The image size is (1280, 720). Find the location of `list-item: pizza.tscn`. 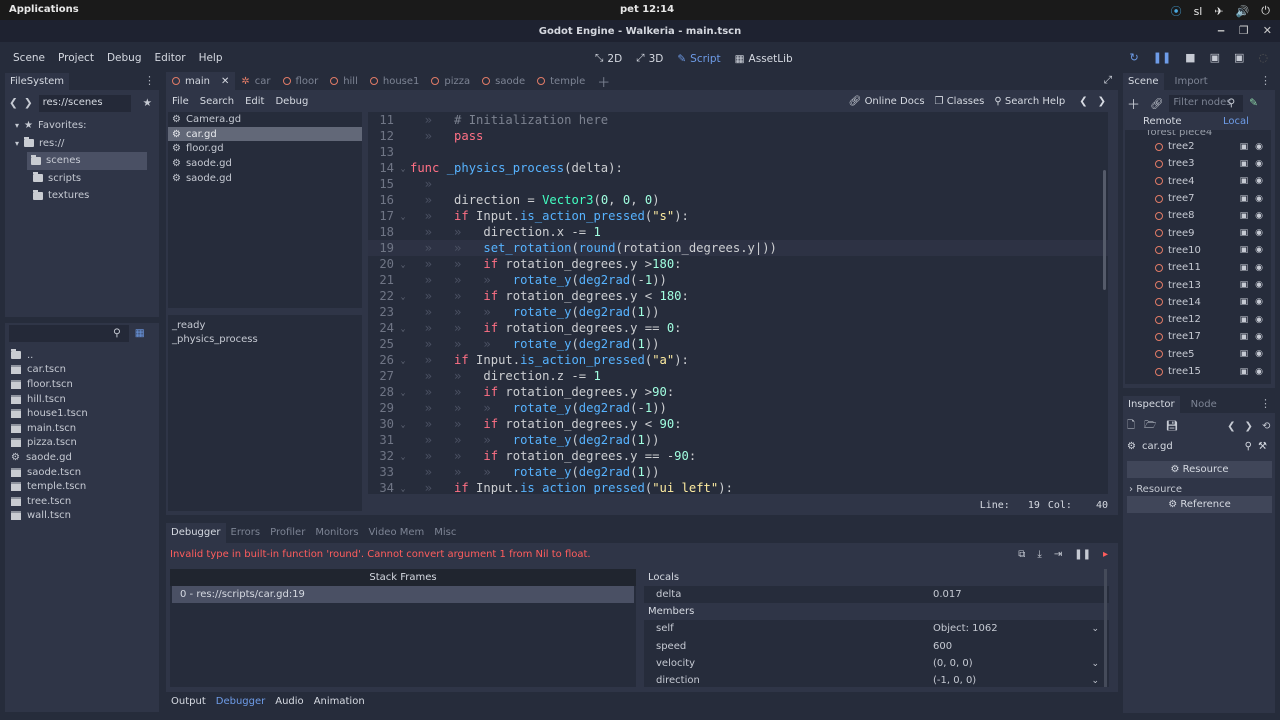

list-item: pizza.tscn is located at coordinates (82, 443).